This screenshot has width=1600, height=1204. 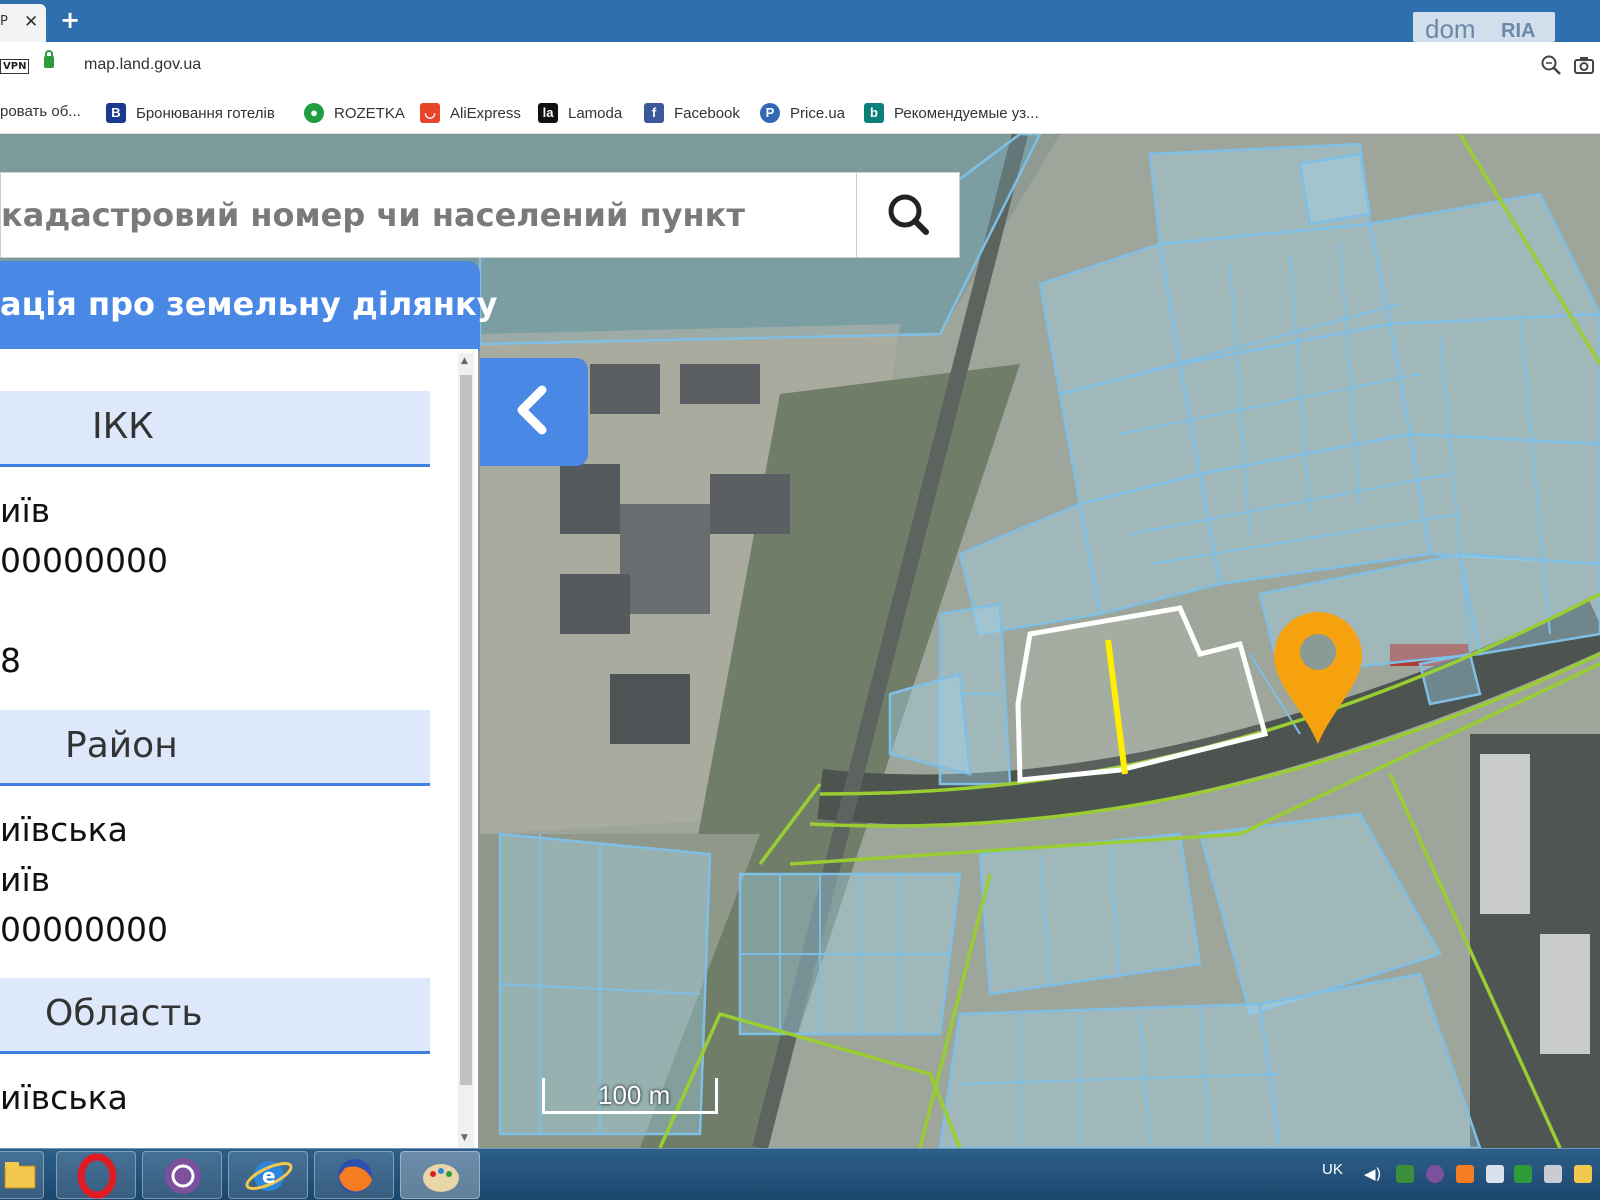 What do you see at coordinates (1583, 1174) in the screenshot?
I see `notification-icon` at bounding box center [1583, 1174].